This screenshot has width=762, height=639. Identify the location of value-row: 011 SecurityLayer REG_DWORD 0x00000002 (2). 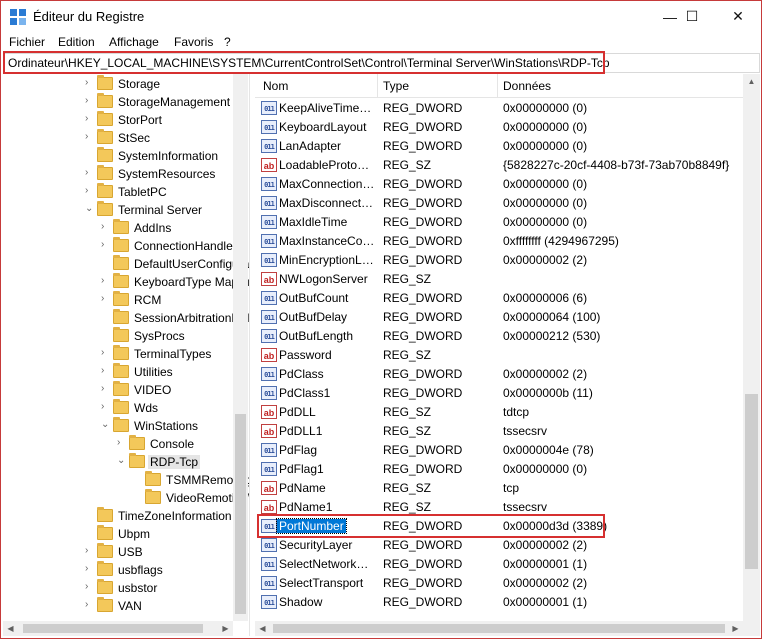
(499, 545).